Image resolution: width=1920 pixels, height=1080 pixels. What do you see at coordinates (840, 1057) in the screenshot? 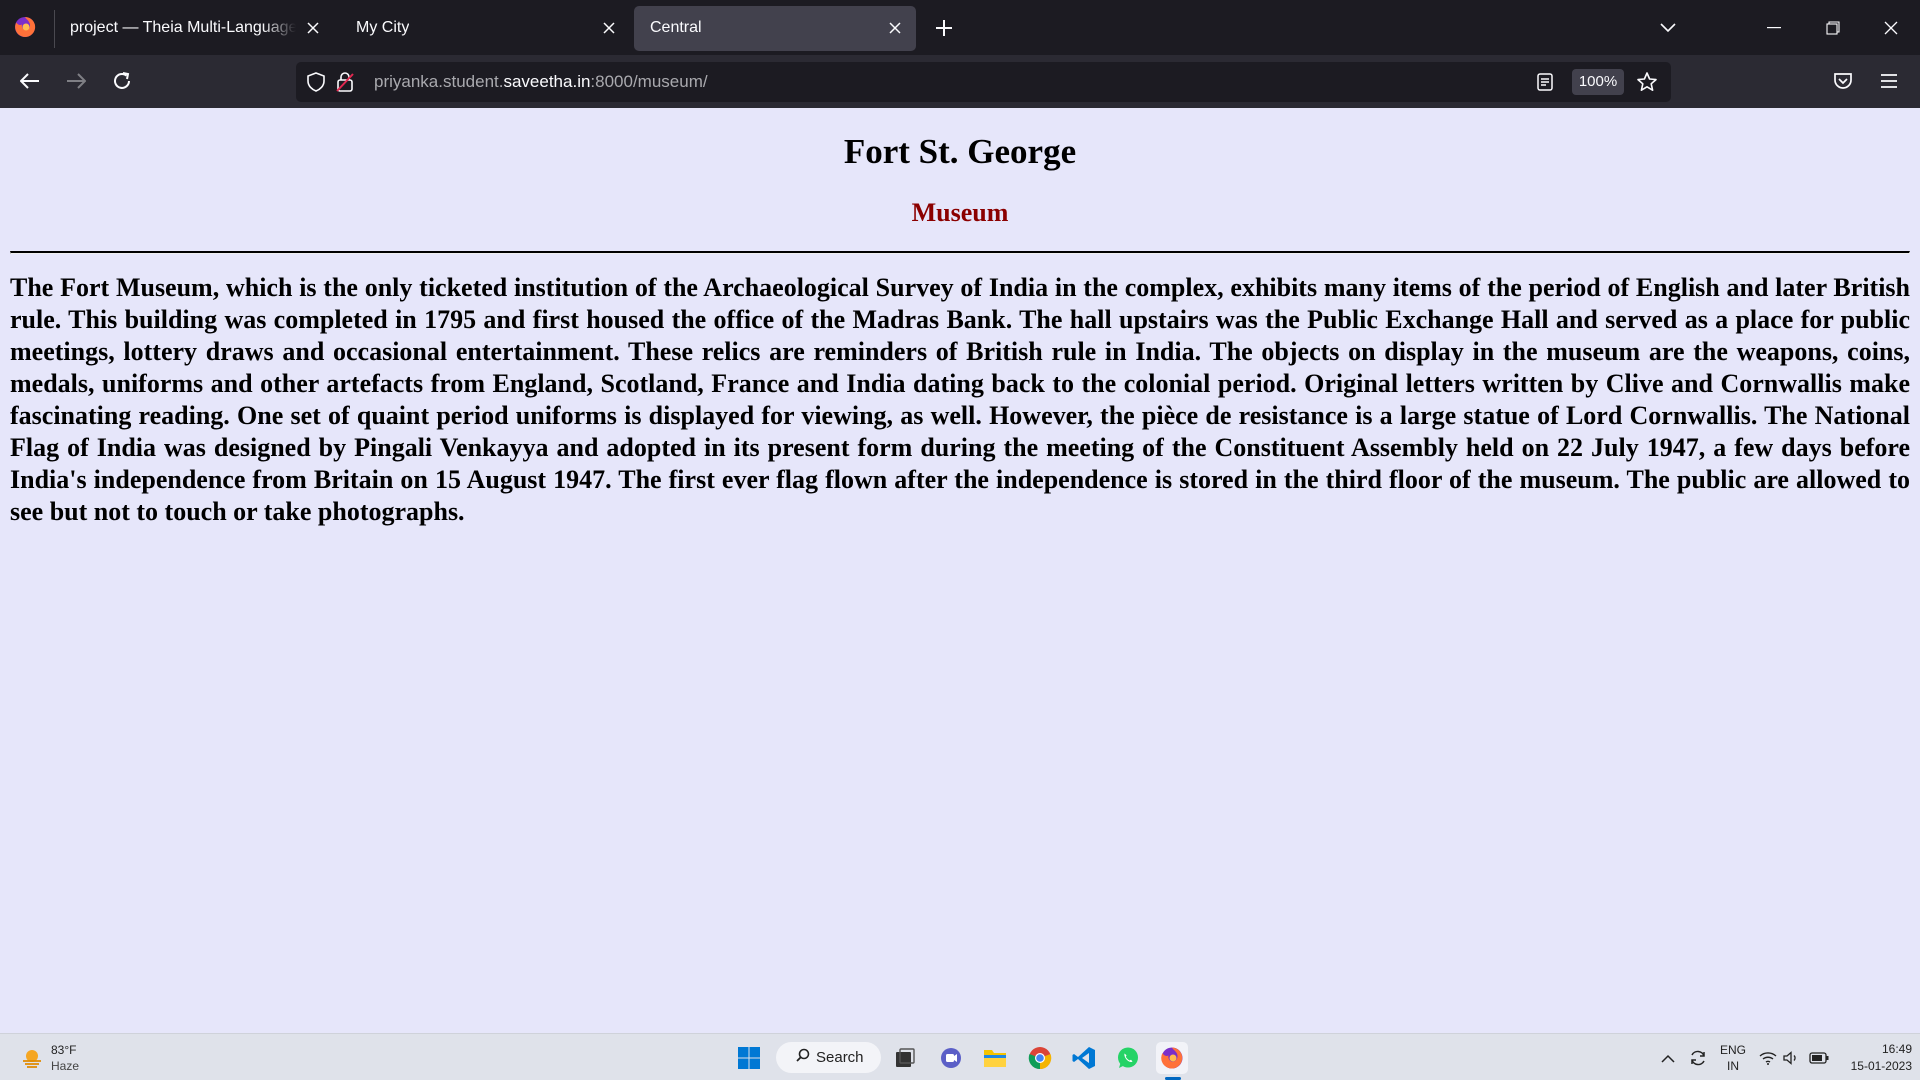
I see `search-label: Search` at bounding box center [840, 1057].